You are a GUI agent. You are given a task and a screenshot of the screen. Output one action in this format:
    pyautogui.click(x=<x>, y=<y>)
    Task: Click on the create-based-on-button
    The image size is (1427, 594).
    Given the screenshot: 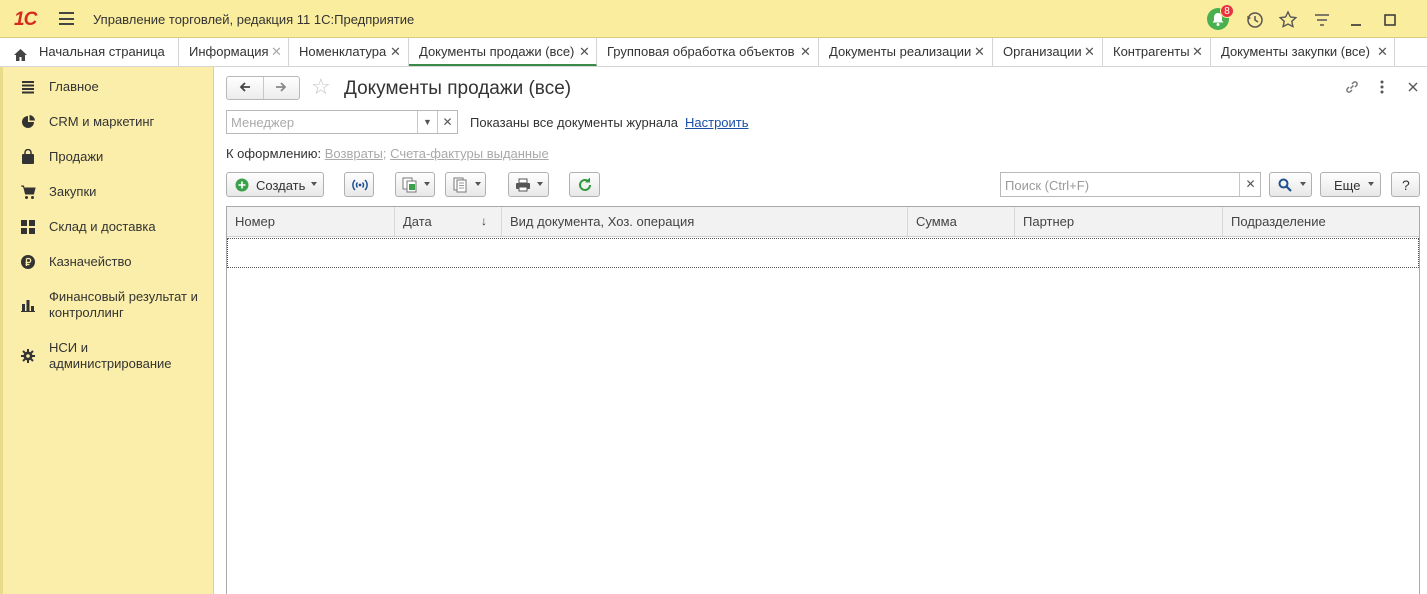 What is the action you would take?
    pyautogui.click(x=415, y=184)
    